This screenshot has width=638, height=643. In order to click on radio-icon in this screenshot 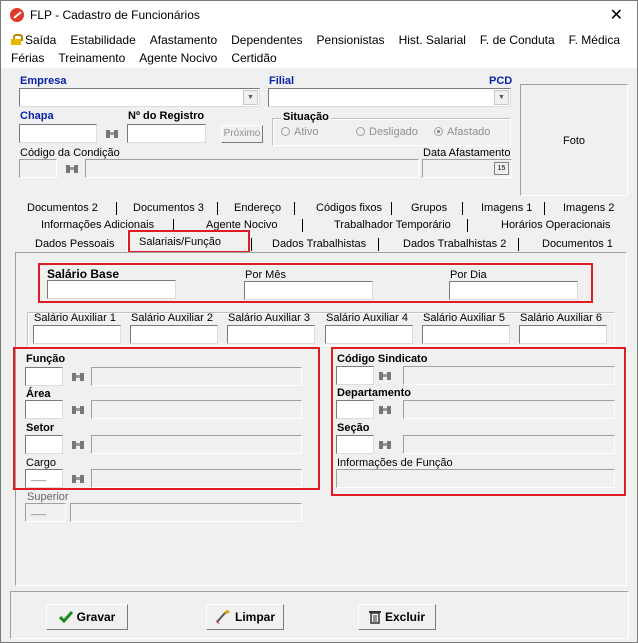, I will do `click(285, 131)`.